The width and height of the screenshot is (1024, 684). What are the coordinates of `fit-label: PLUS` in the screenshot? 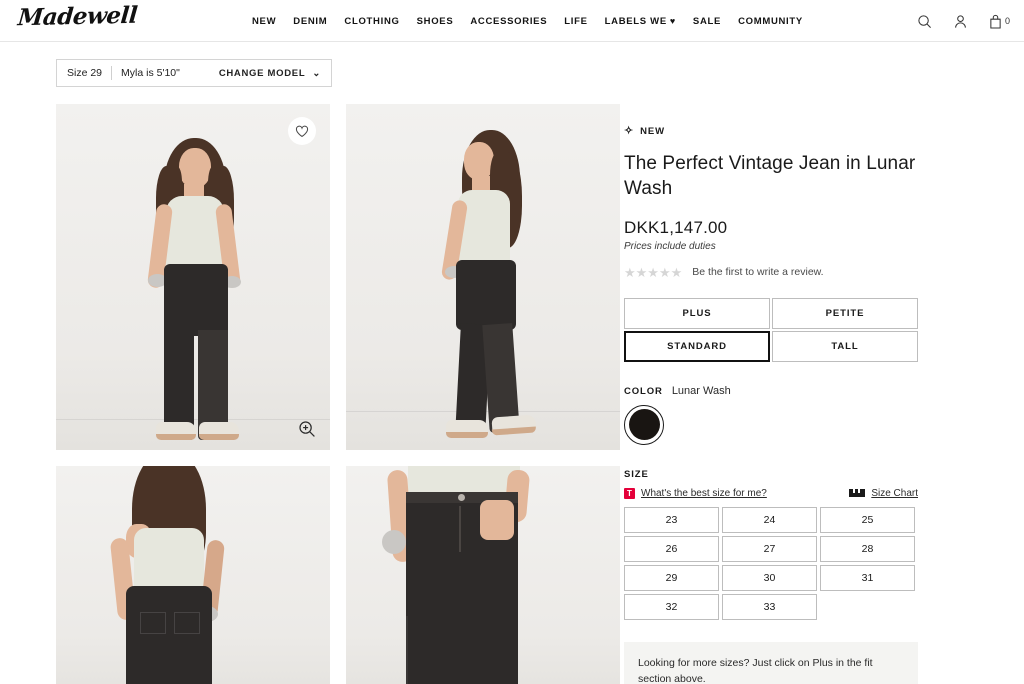 It's located at (697, 313).